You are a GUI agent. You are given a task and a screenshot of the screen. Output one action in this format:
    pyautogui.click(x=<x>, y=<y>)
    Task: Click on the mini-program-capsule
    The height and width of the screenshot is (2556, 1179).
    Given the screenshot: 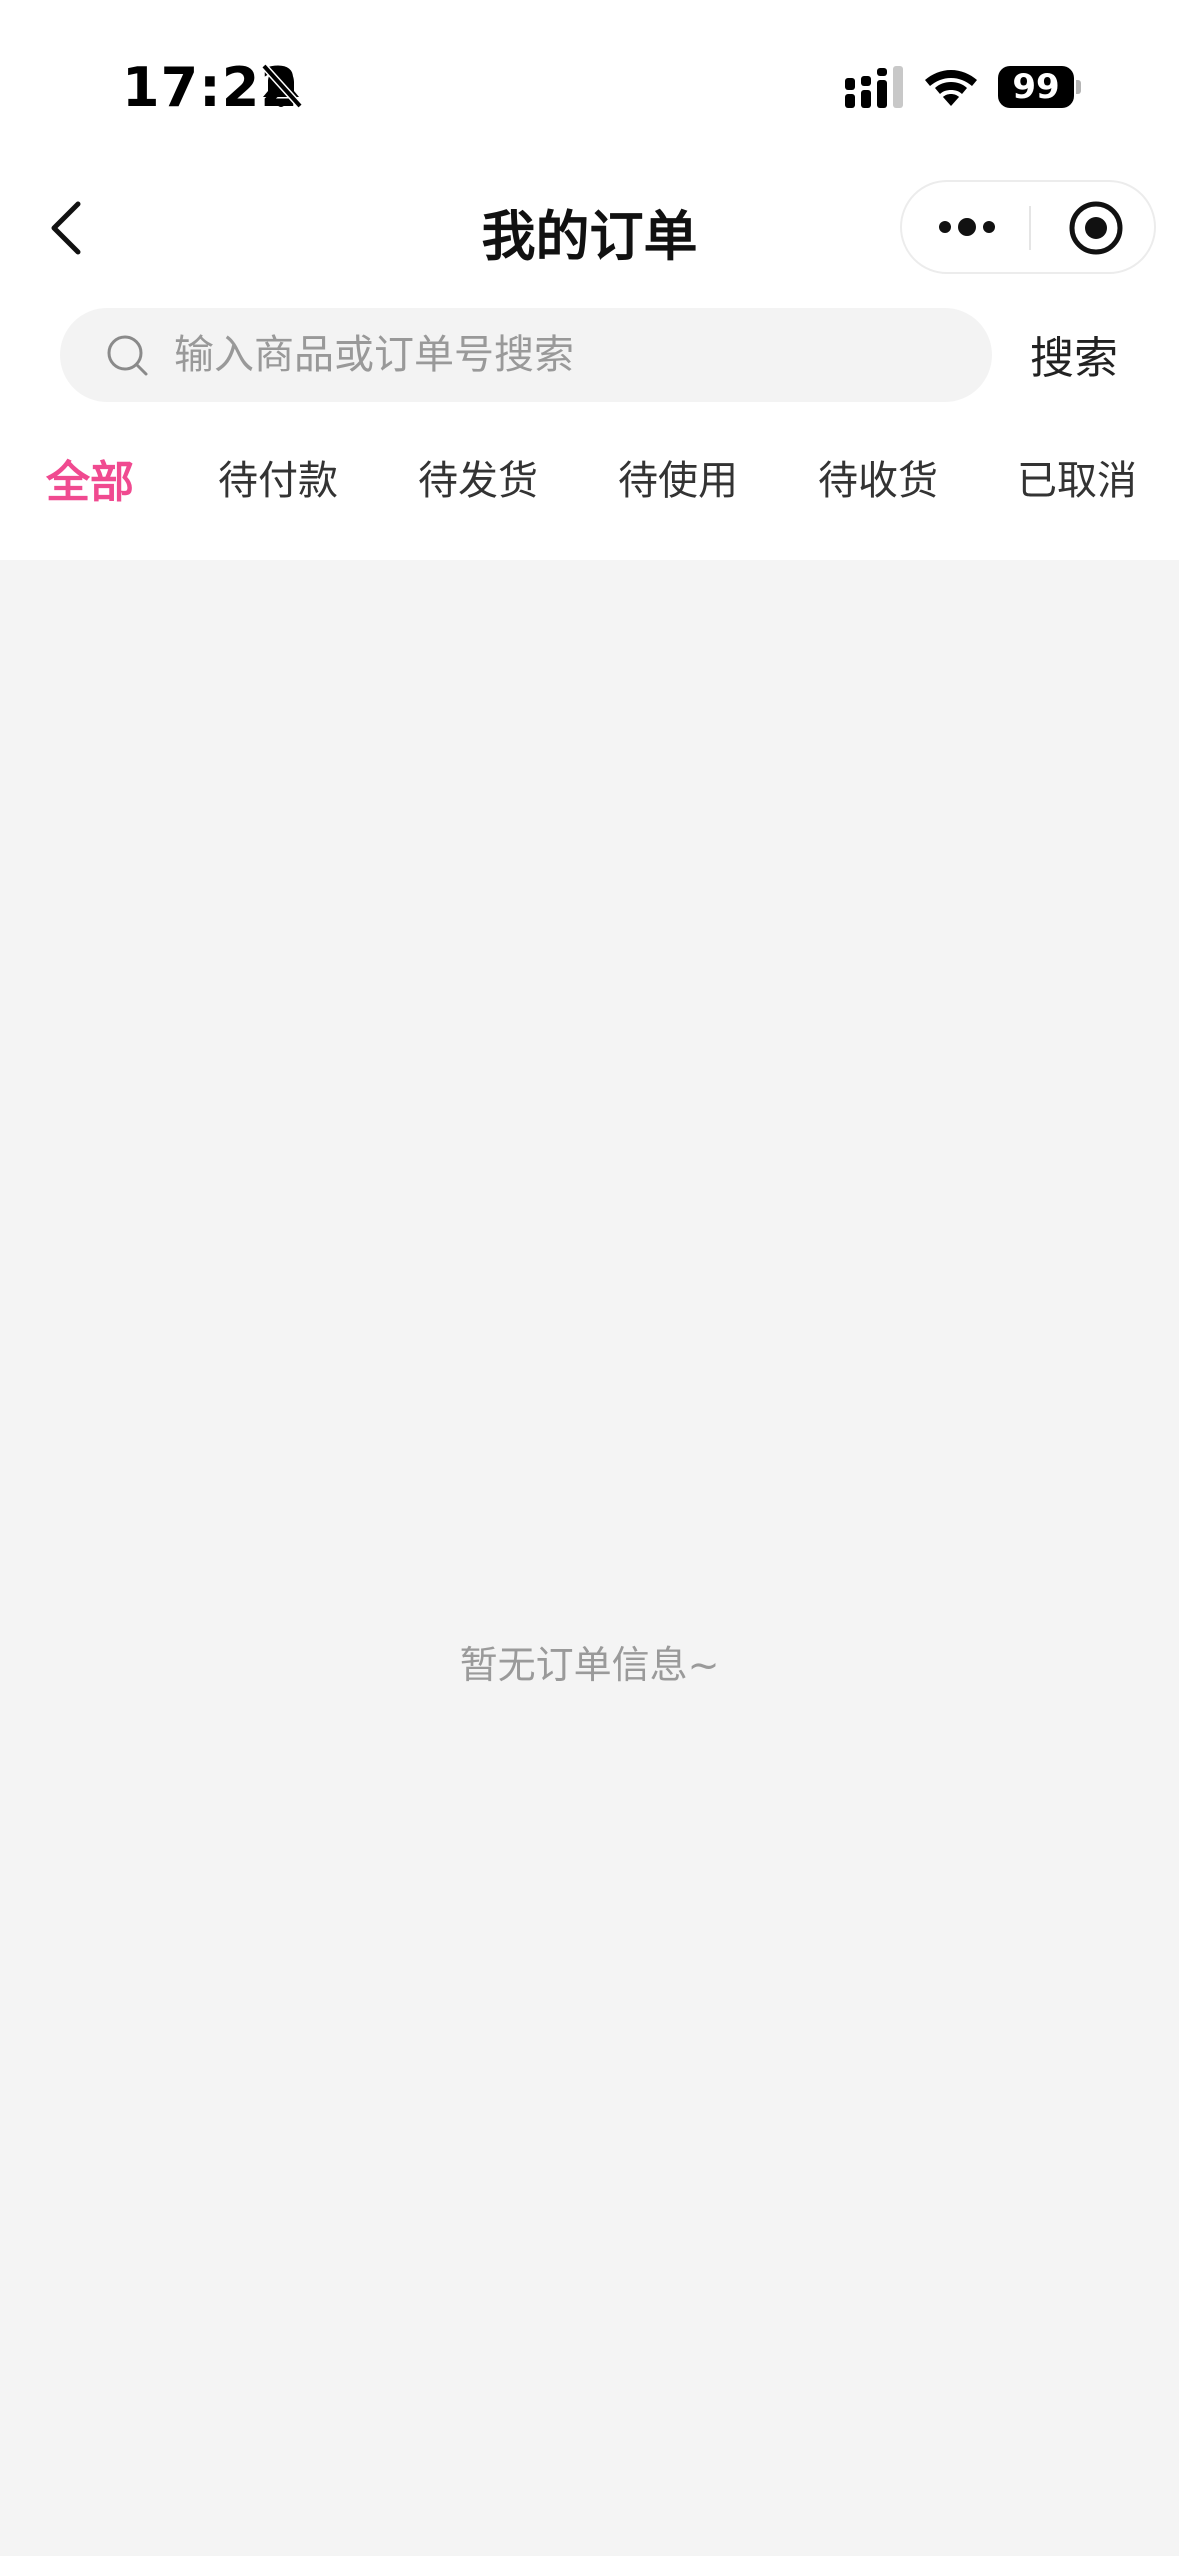 What is the action you would take?
    pyautogui.click(x=1028, y=227)
    